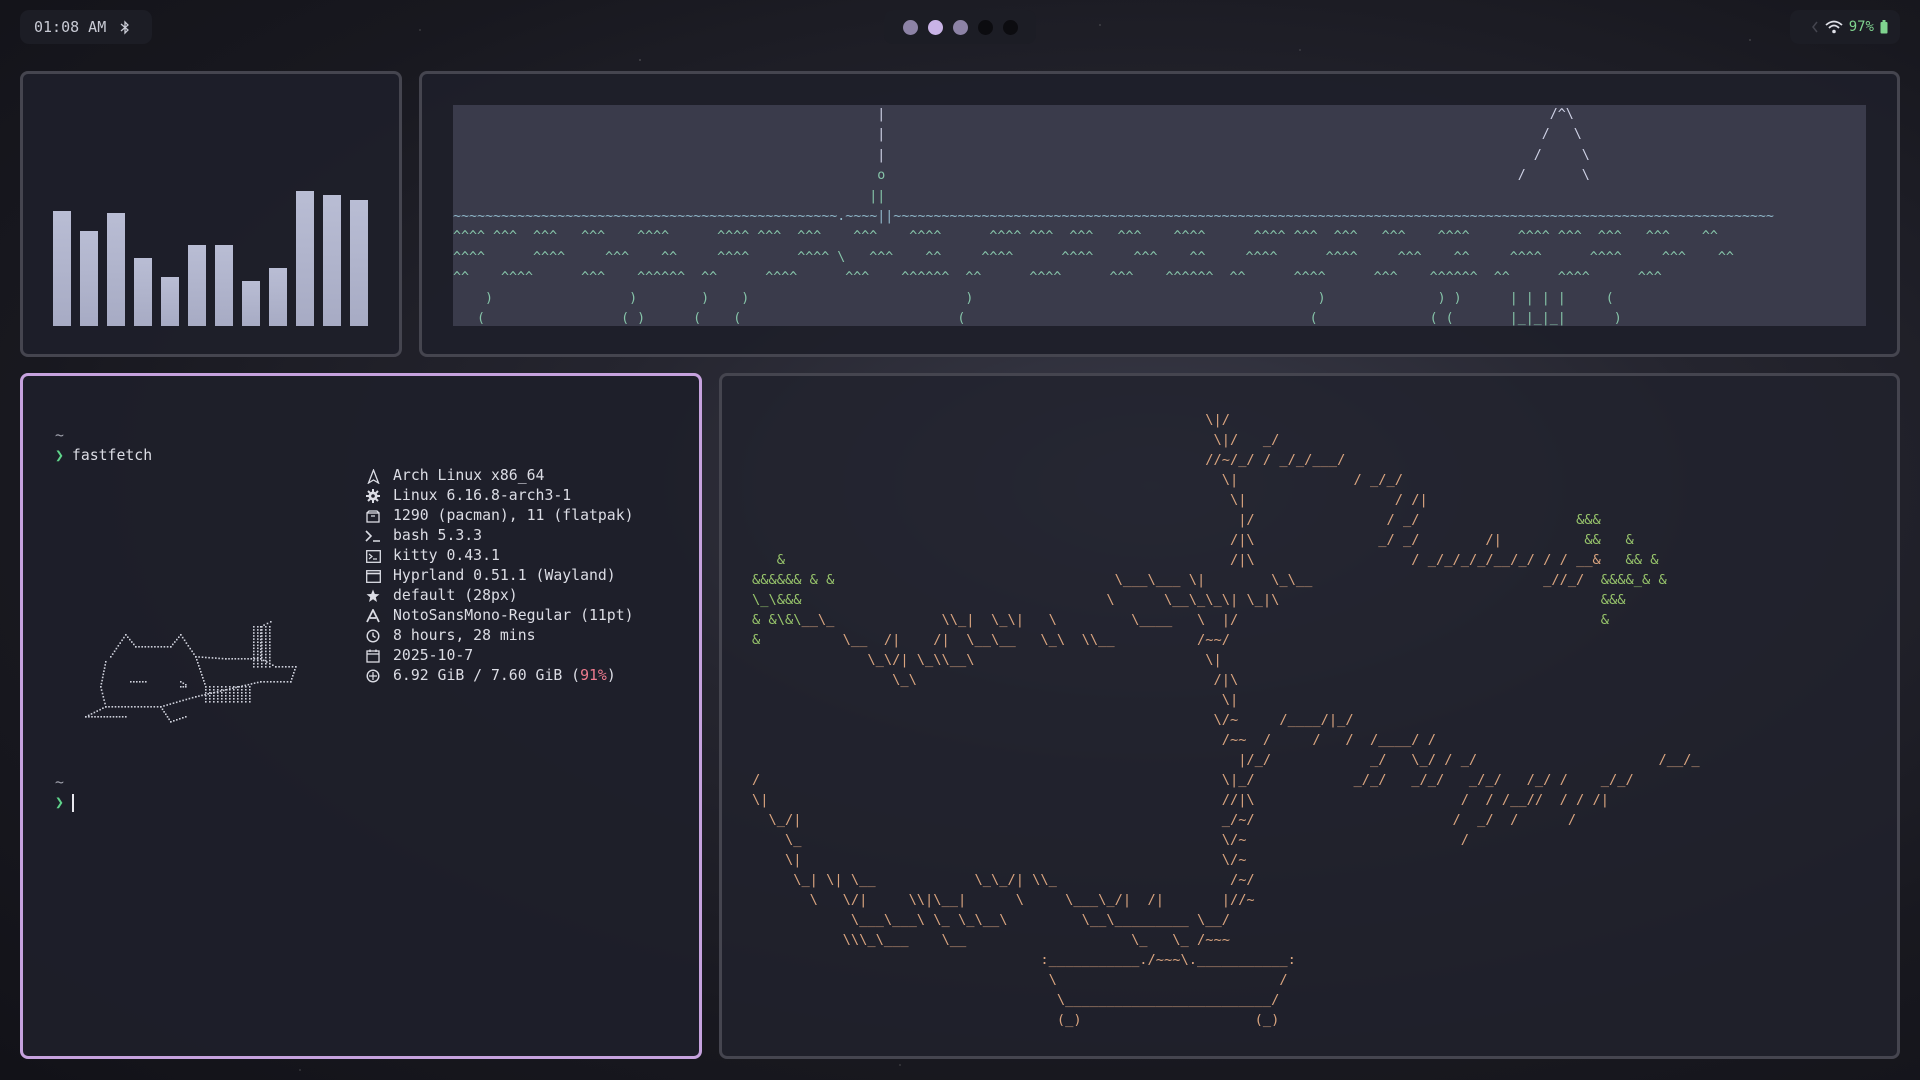  What do you see at coordinates (513, 615) in the screenshot?
I see `system-info-text: NotoSansMono-Regular (11pt)` at bounding box center [513, 615].